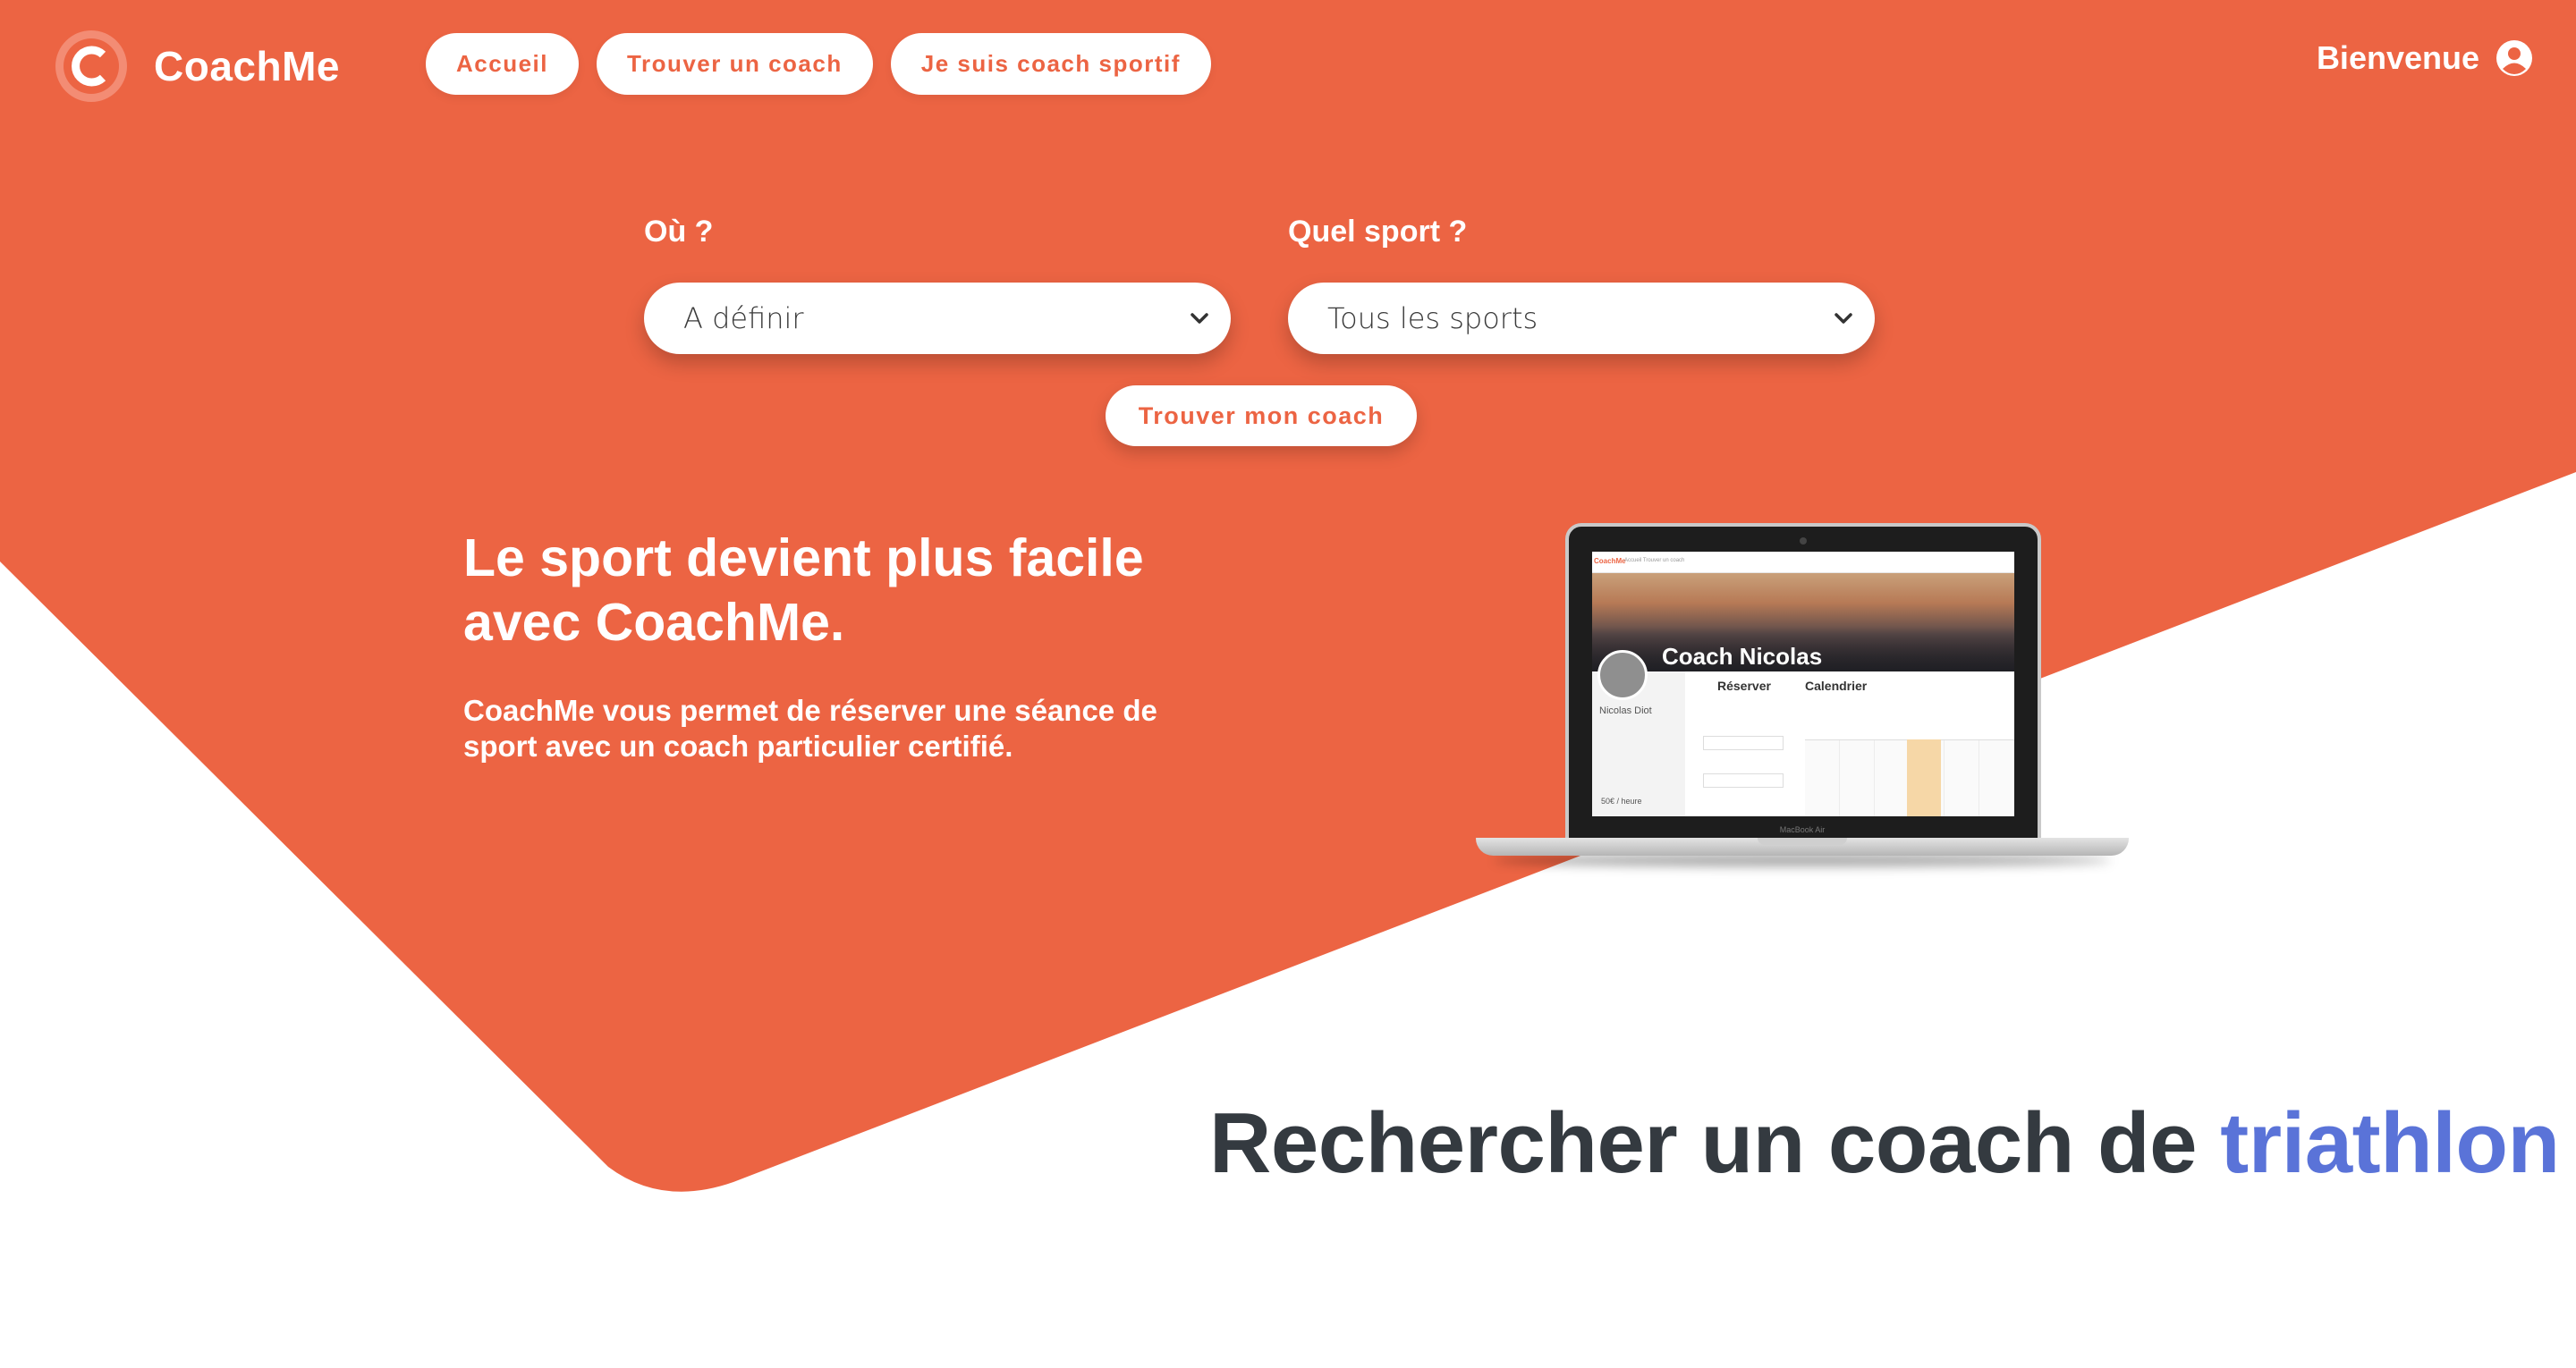  What do you see at coordinates (1378, 232) in the screenshot?
I see `sport-label: Quel sport ?` at bounding box center [1378, 232].